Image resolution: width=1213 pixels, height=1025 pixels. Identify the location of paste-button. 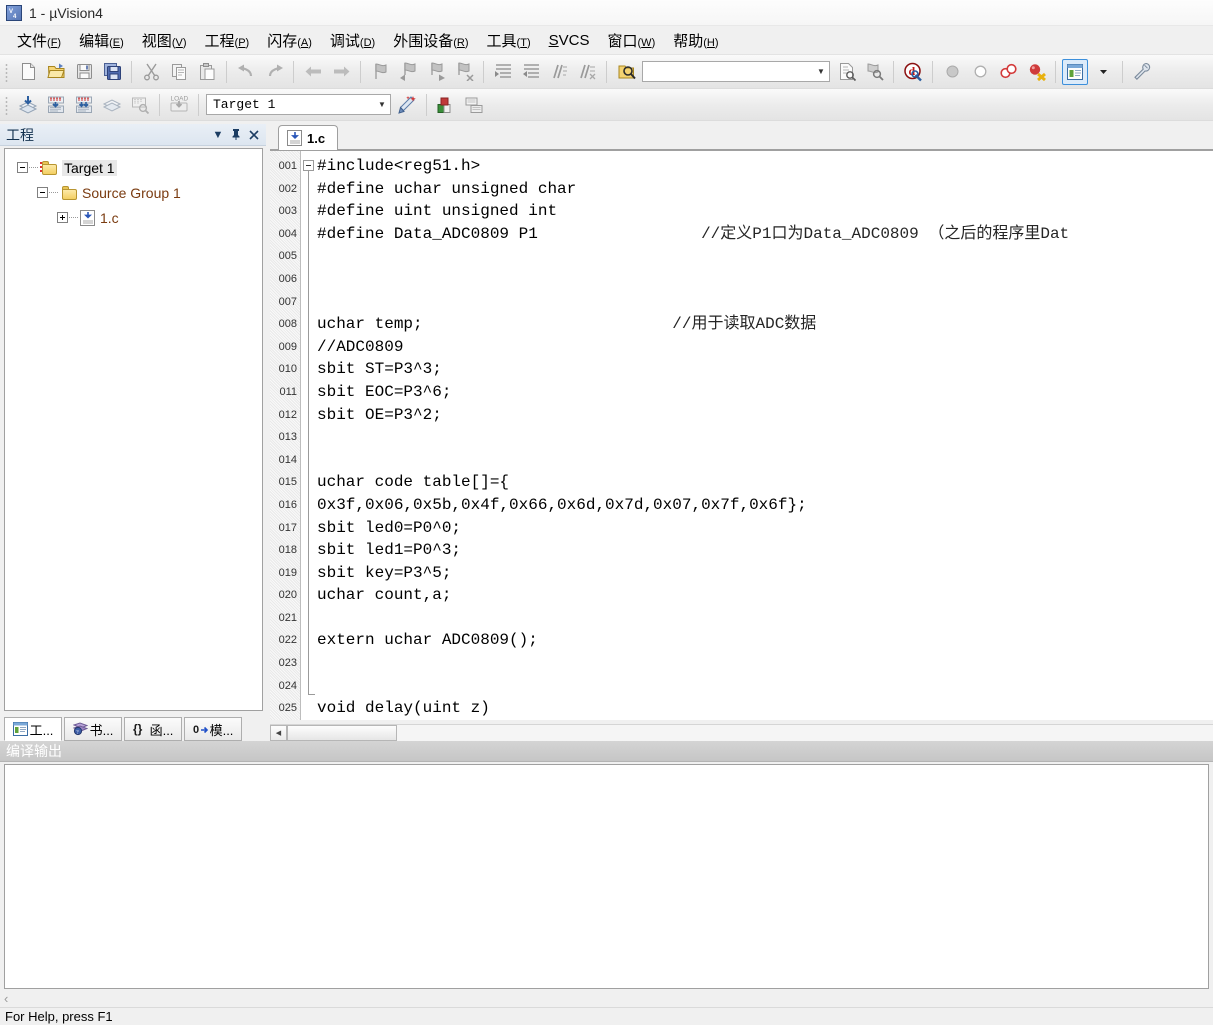
(207, 72).